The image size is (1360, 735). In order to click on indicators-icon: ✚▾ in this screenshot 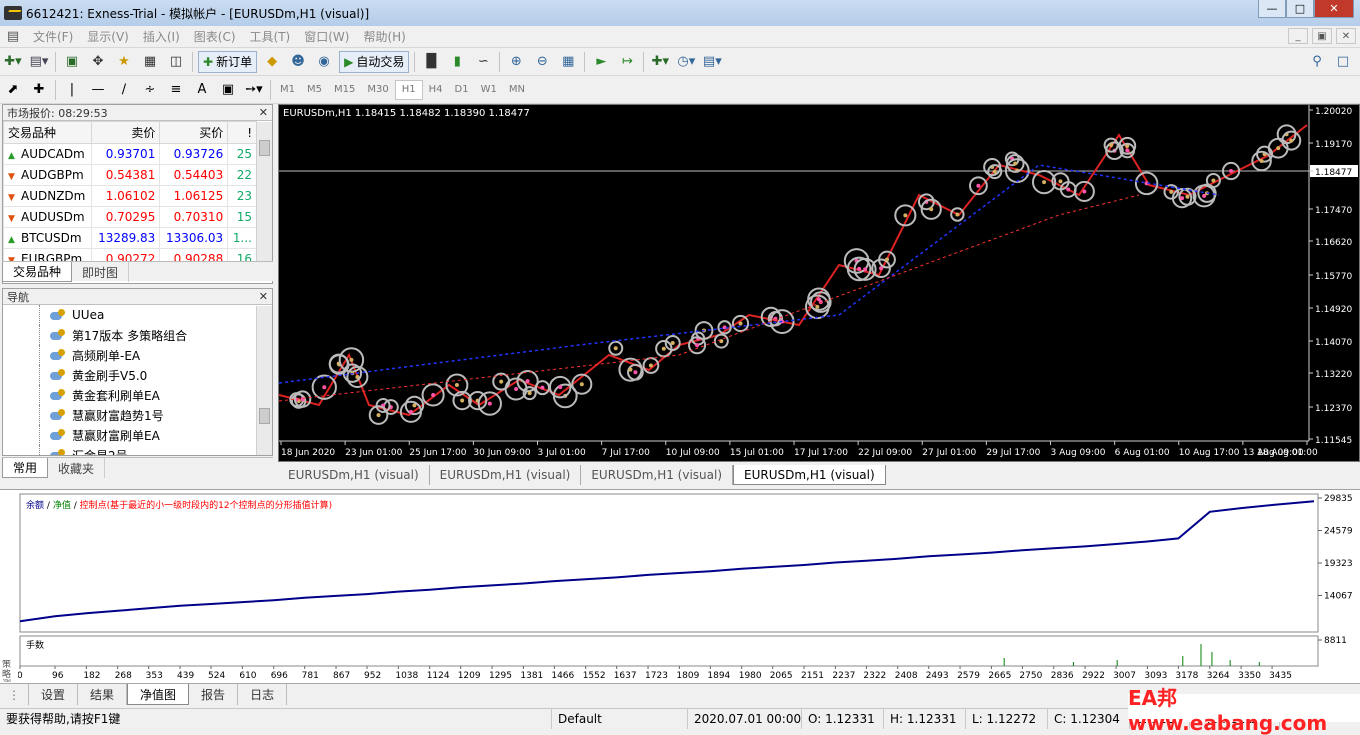, I will do `click(660, 62)`.